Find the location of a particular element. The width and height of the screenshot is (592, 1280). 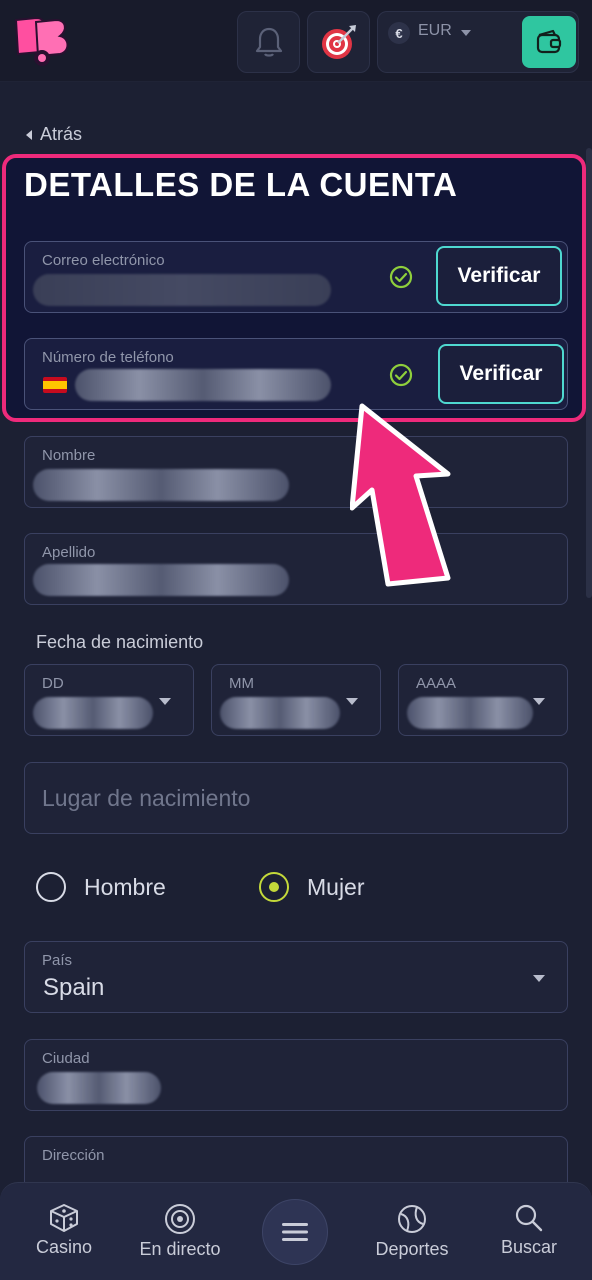

radio-male is located at coordinates (51, 887).